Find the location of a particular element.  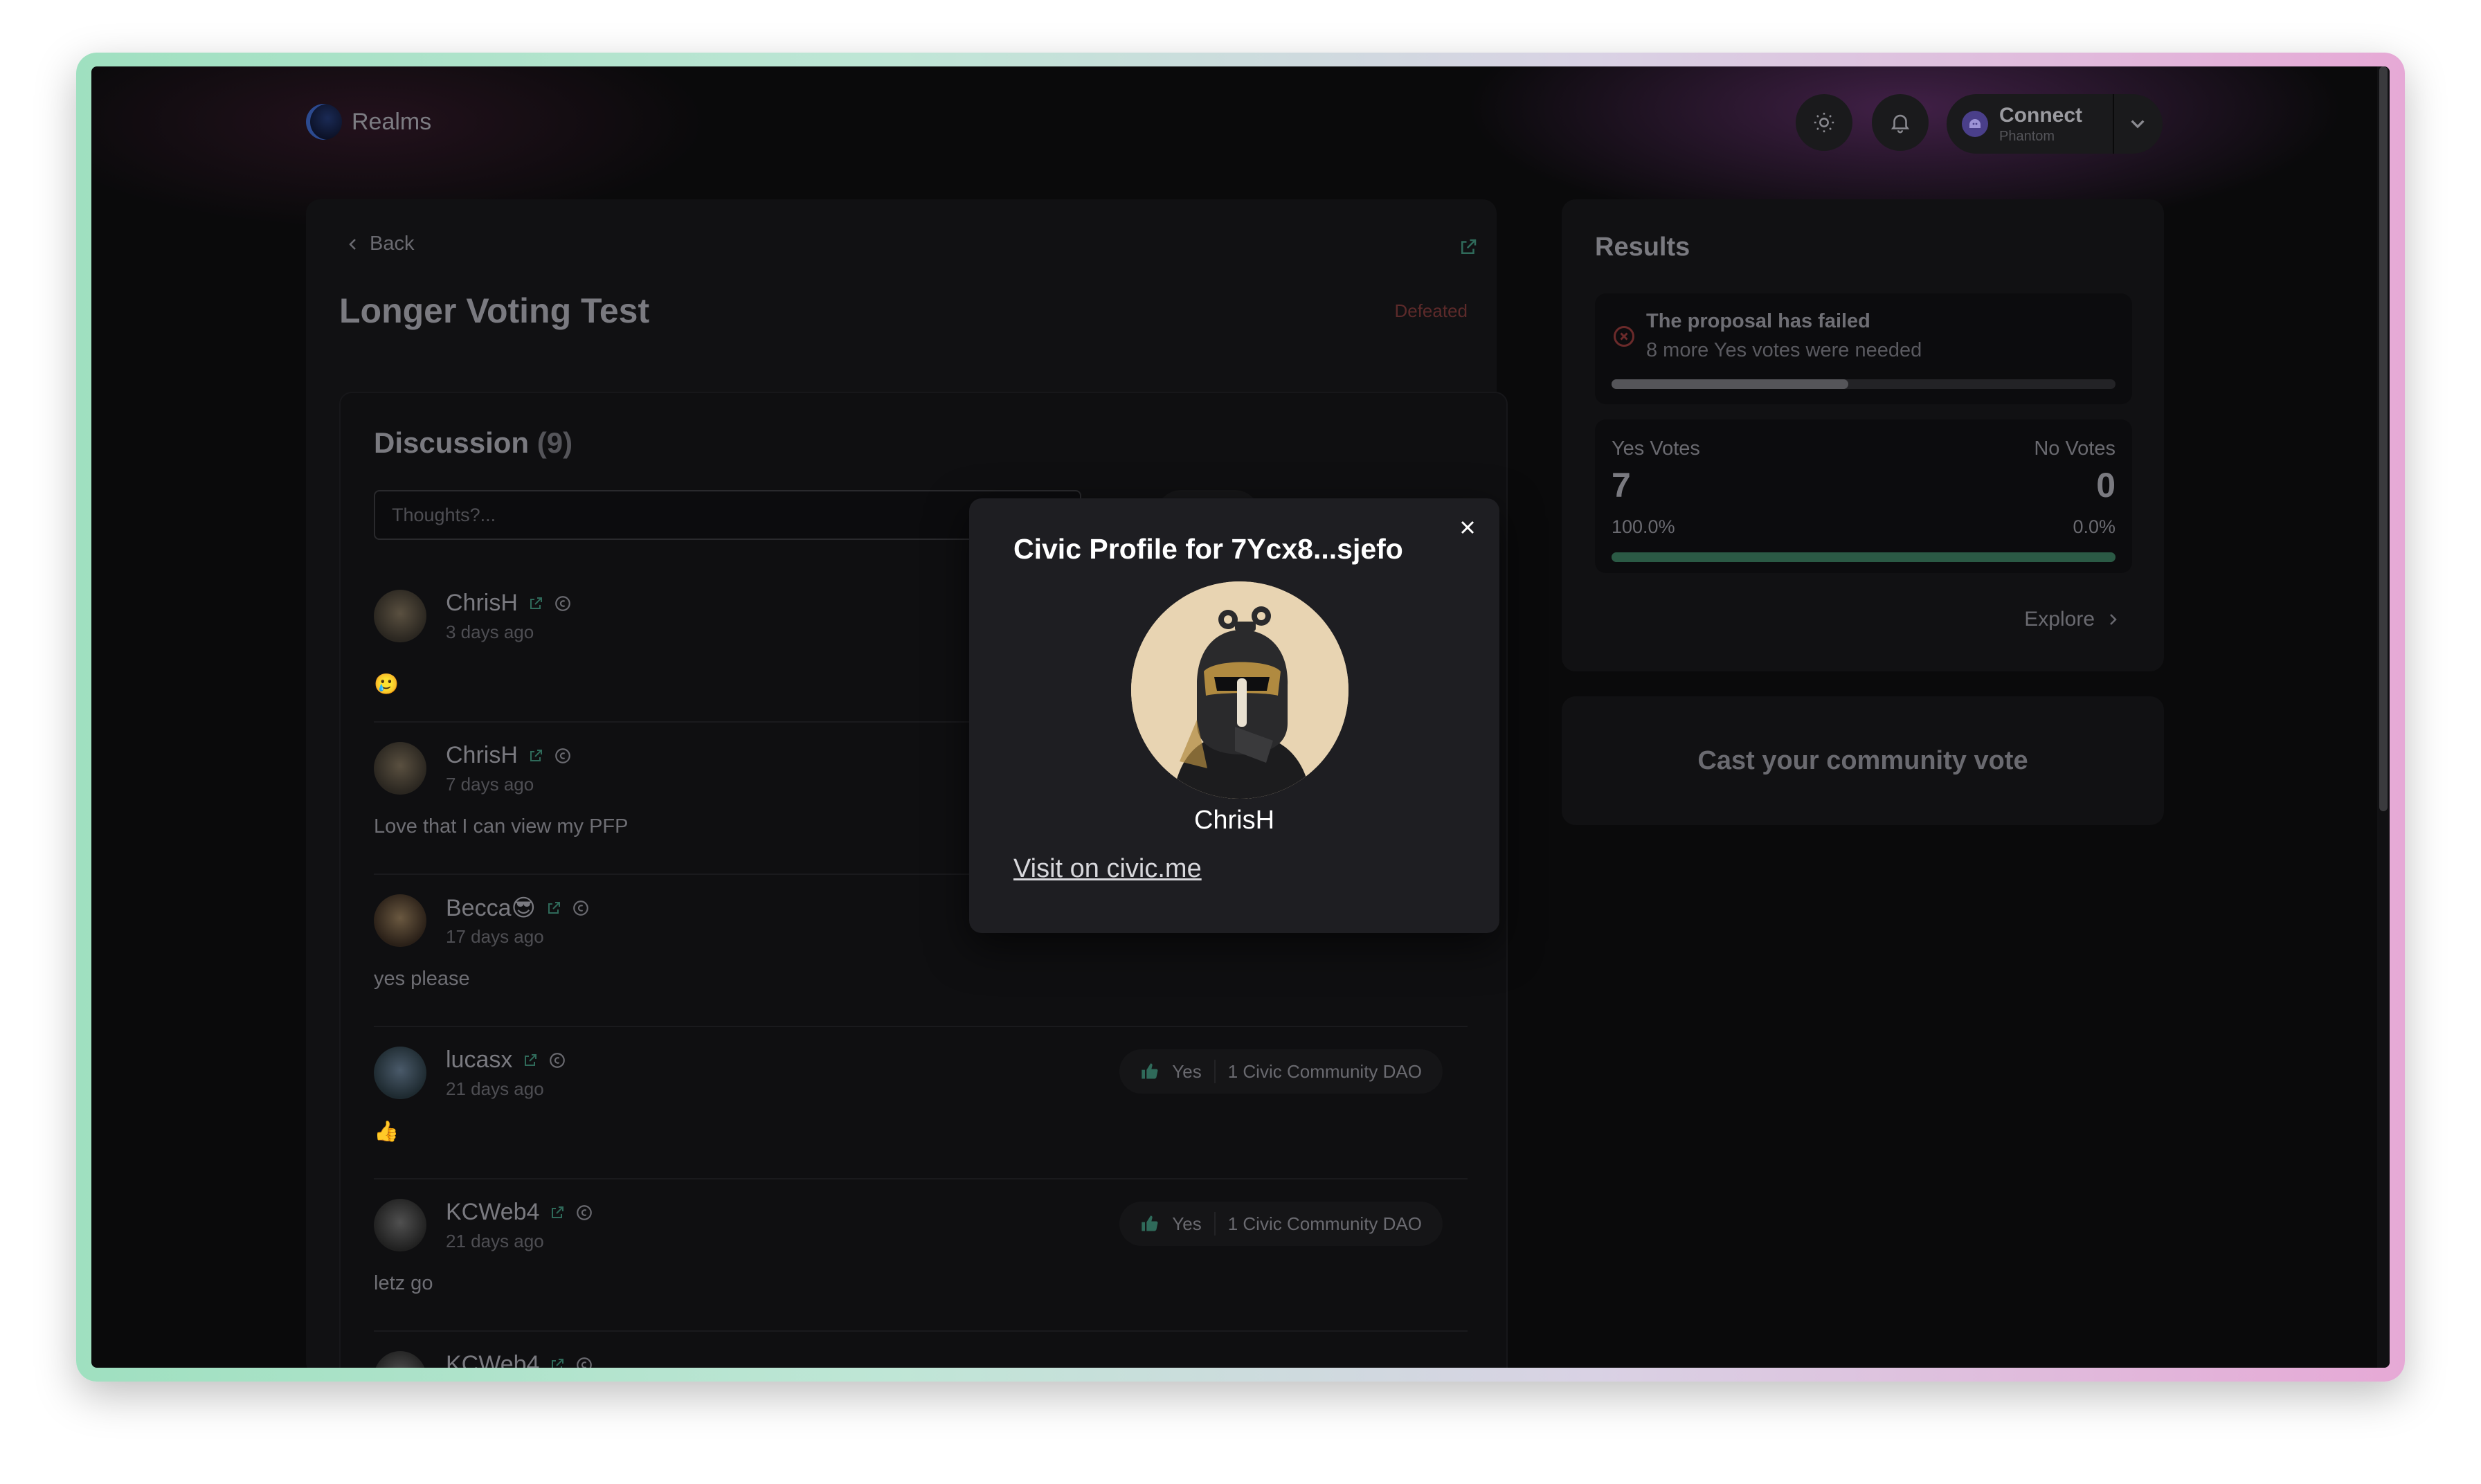

vote-split-bar is located at coordinates (1863, 557).